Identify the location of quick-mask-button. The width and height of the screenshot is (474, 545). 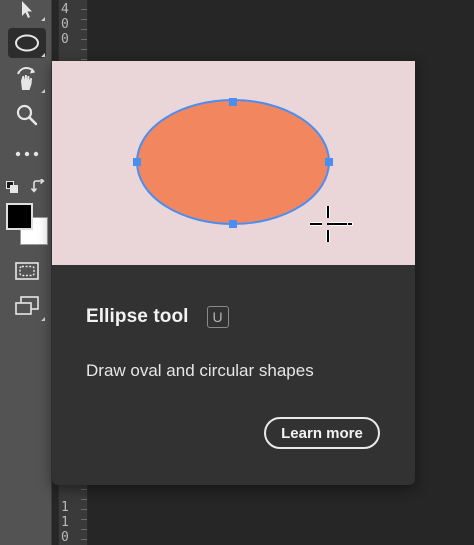
(27, 271).